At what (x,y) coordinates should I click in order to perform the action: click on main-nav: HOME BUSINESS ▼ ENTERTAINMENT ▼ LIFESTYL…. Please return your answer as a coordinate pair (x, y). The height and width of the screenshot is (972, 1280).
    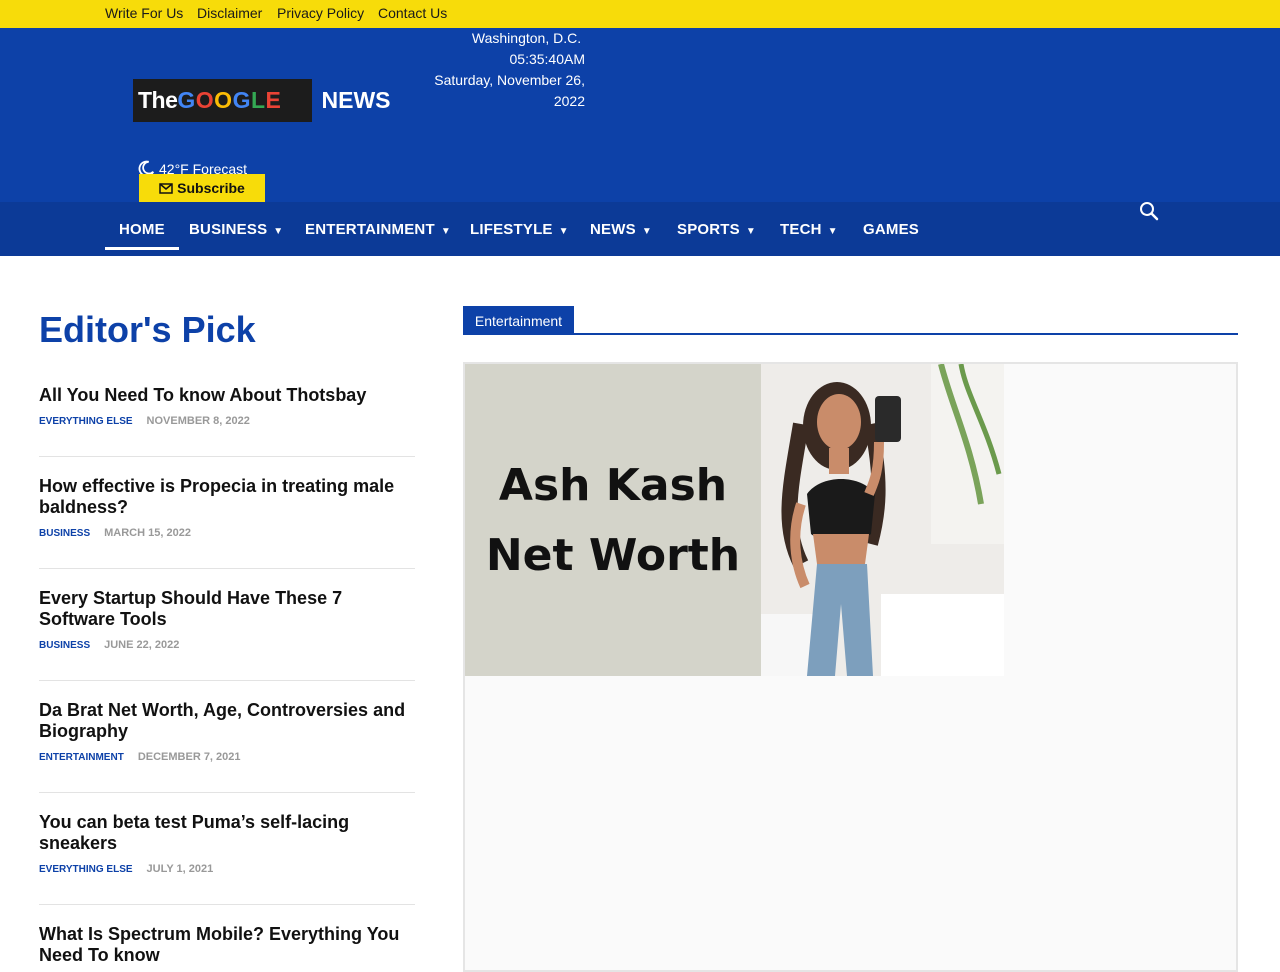
    Looking at the image, I should click on (640, 229).